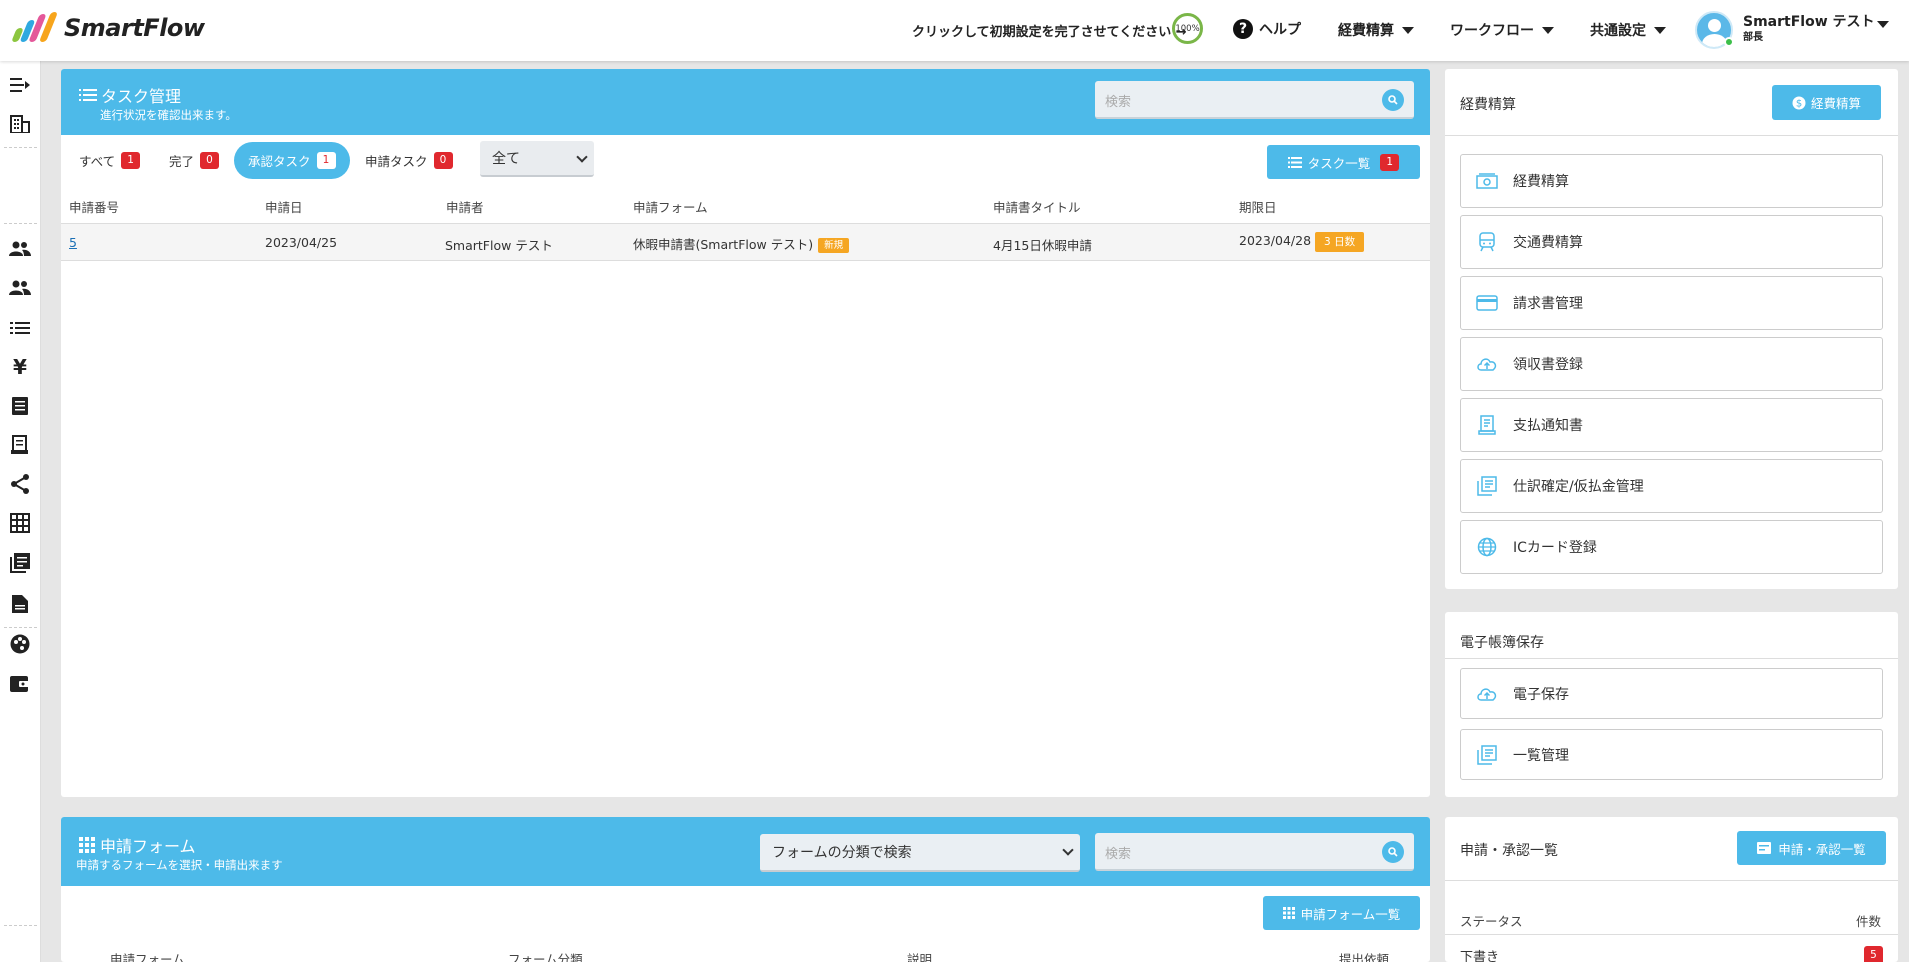  Describe the element at coordinates (1254, 852) in the screenshot. I see `form-search-input: 検索` at that location.